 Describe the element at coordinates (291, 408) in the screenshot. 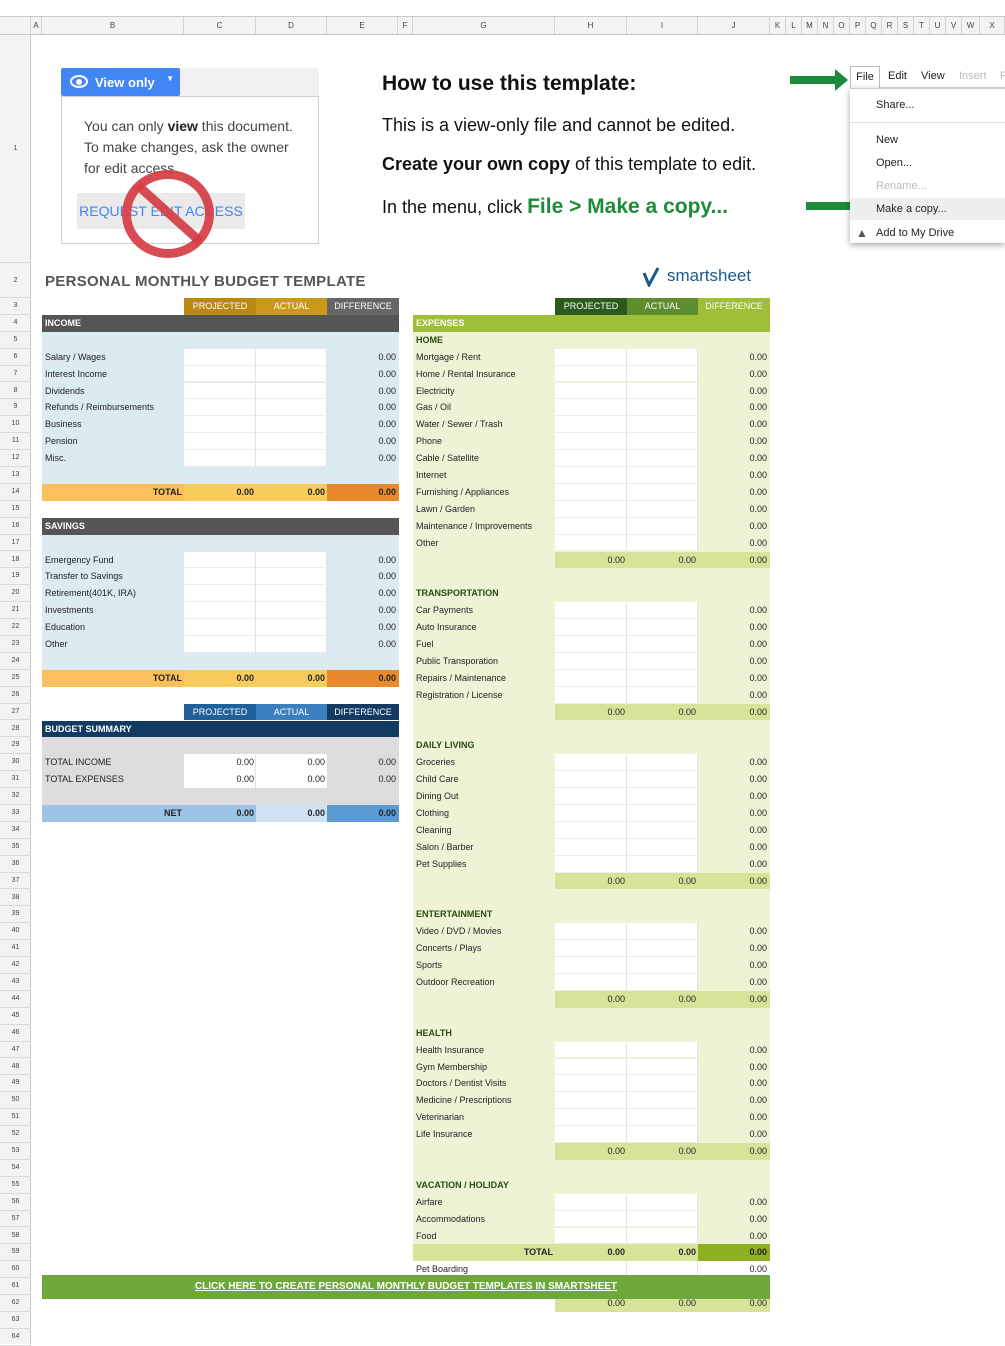

I see `income-actual-input` at that location.